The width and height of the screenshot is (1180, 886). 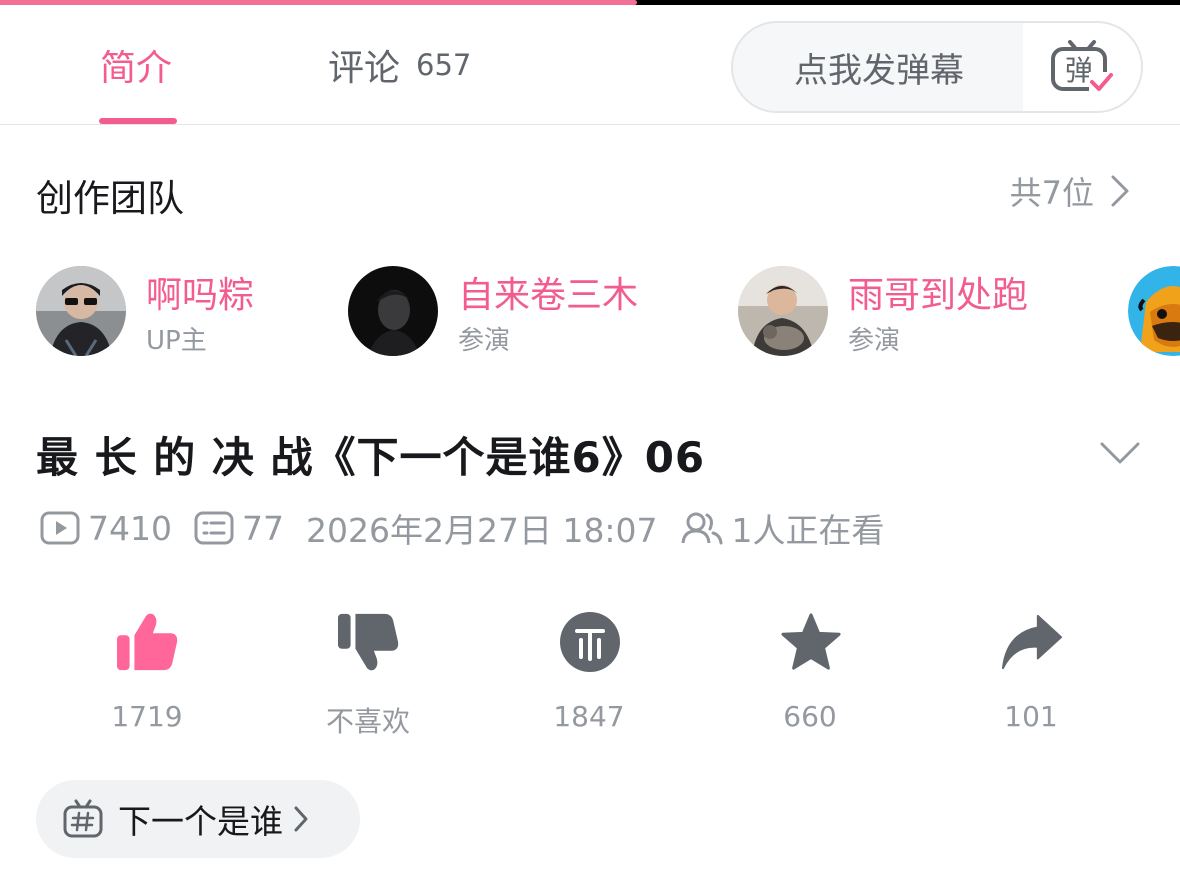 What do you see at coordinates (136, 68) in the screenshot?
I see `tab-intro-label: 简介` at bounding box center [136, 68].